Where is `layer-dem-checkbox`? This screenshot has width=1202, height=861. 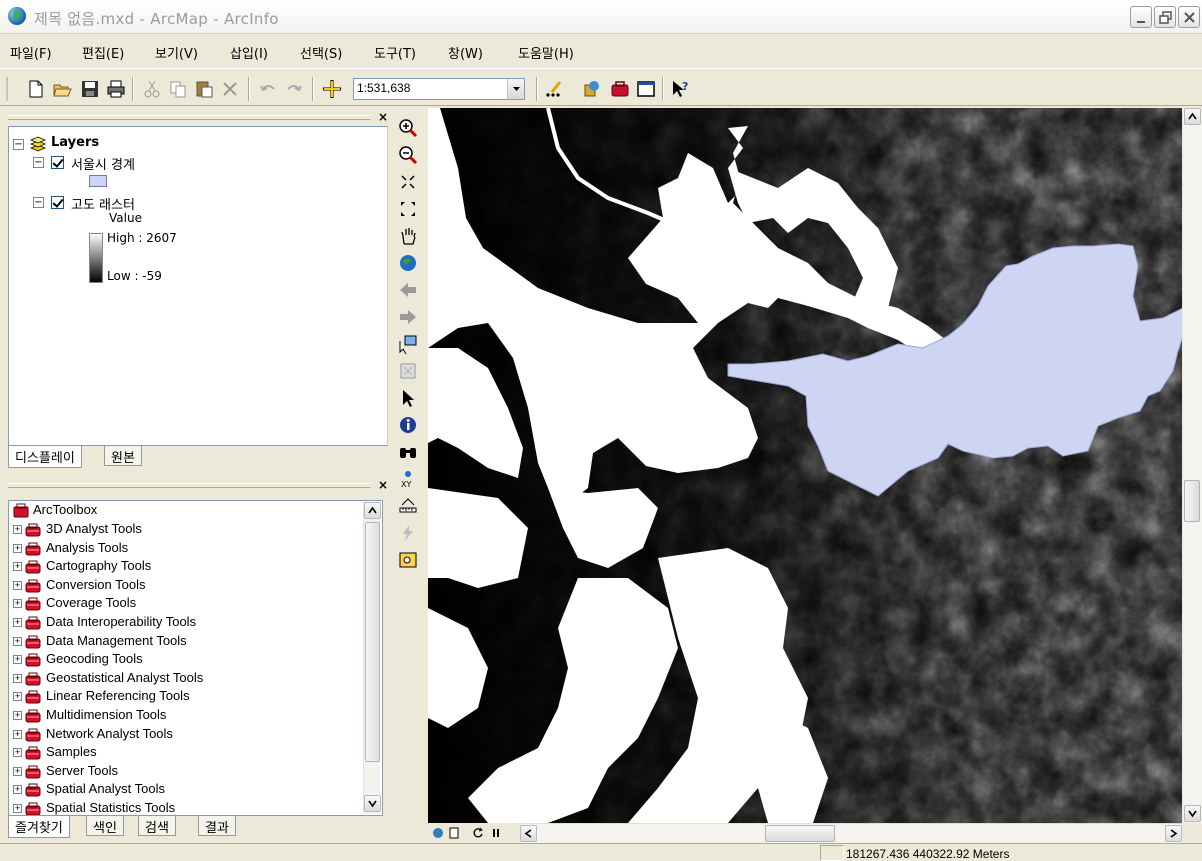 layer-dem-checkbox is located at coordinates (57, 202).